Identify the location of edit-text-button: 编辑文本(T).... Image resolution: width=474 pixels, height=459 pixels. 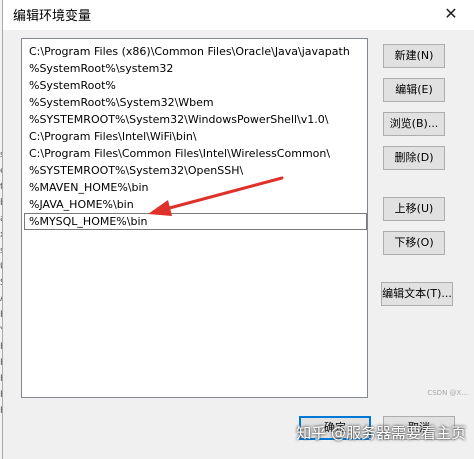
(417, 294).